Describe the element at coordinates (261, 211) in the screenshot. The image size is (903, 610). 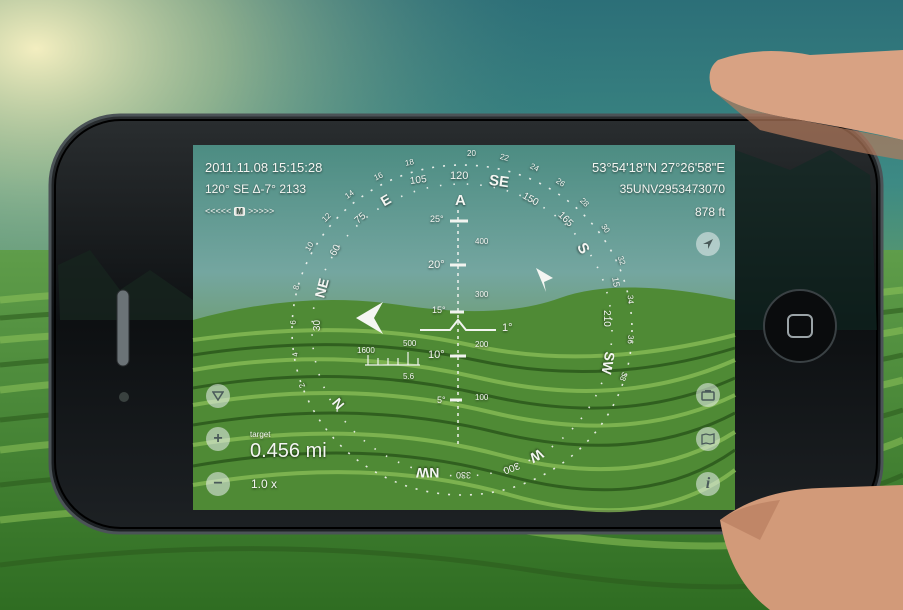
I see `arrow-right-text: >>>>>` at that location.